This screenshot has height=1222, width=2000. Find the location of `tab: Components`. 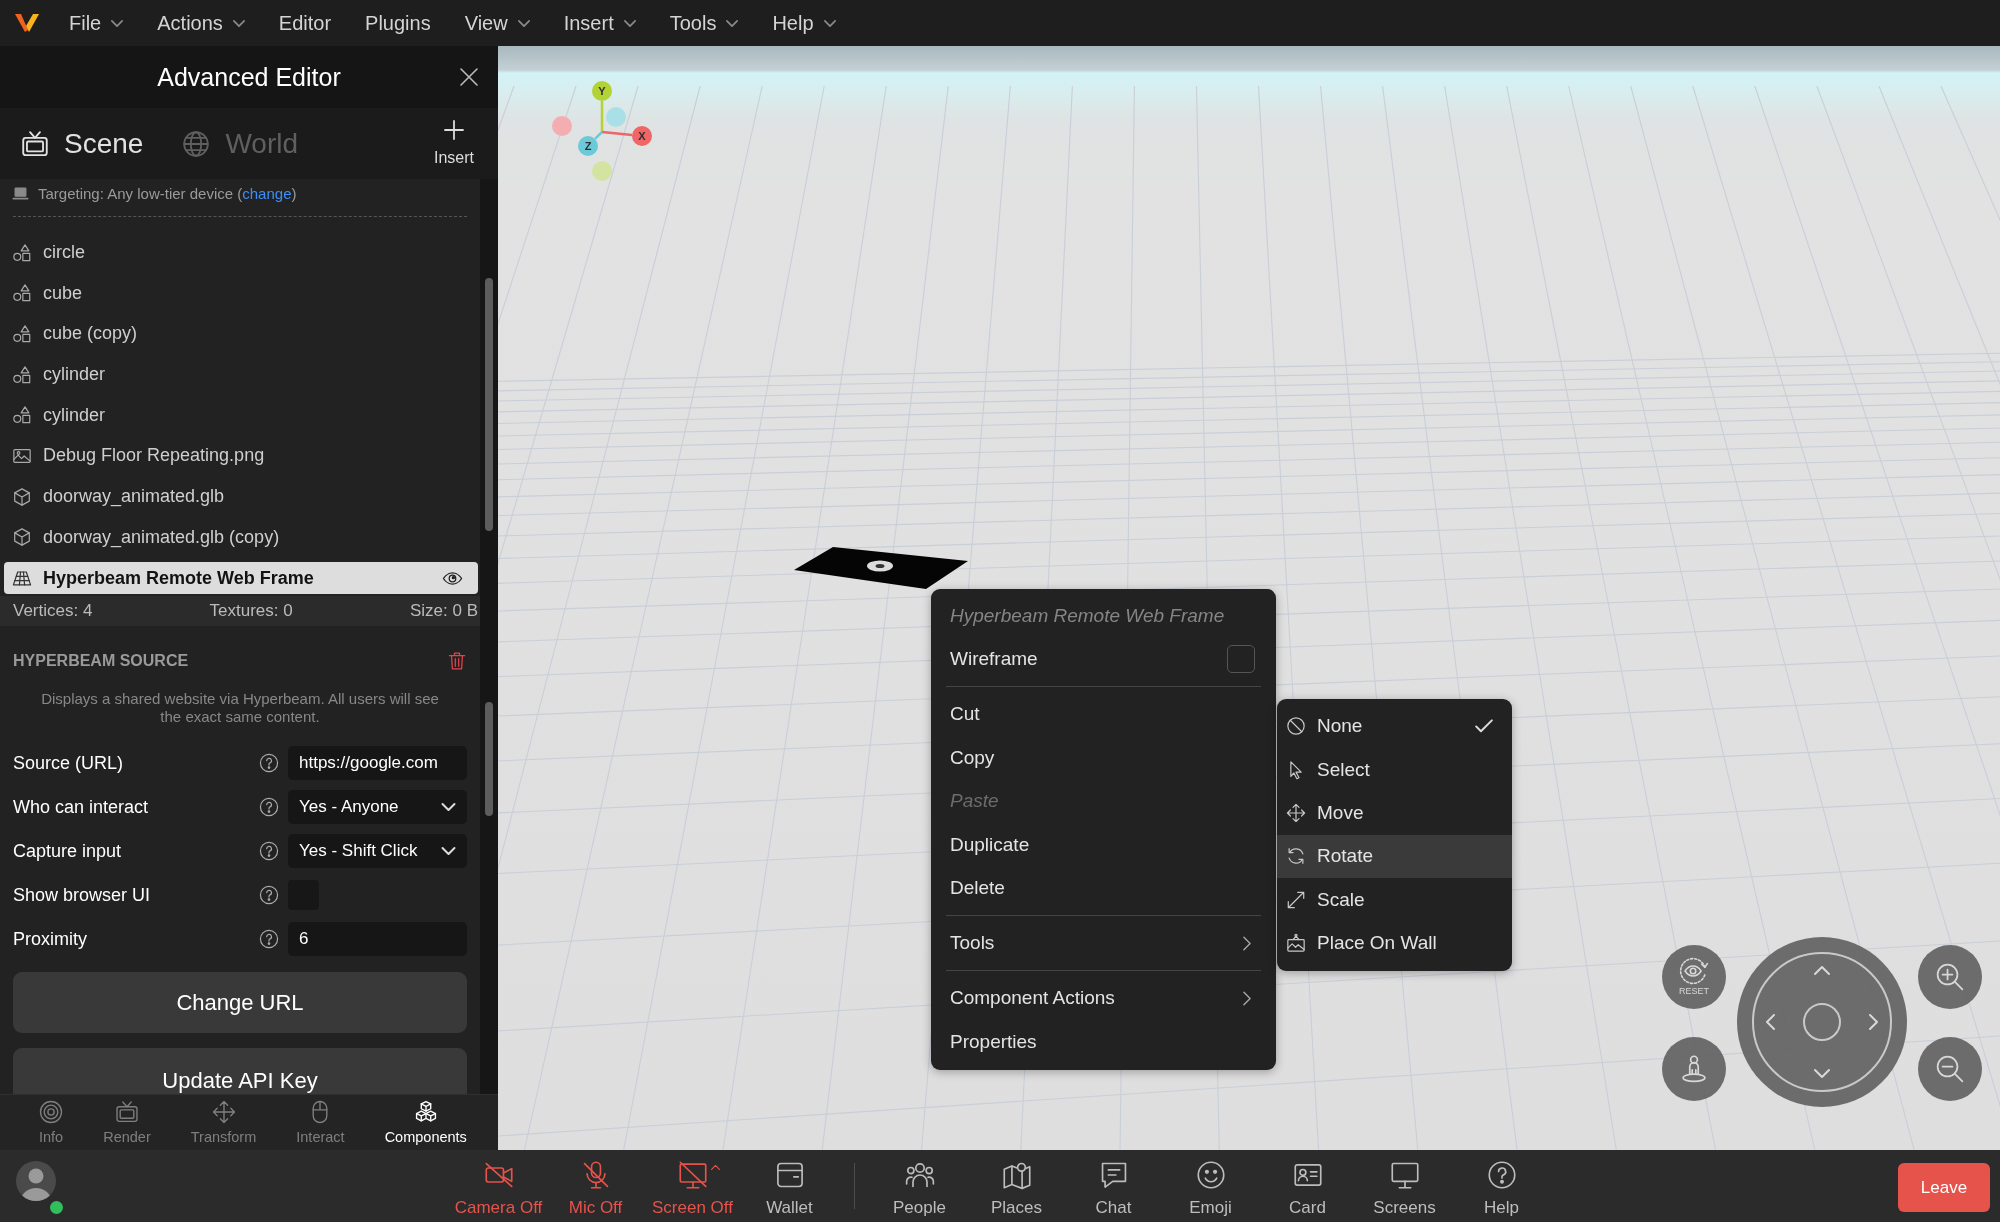

tab: Components is located at coordinates (425, 1120).